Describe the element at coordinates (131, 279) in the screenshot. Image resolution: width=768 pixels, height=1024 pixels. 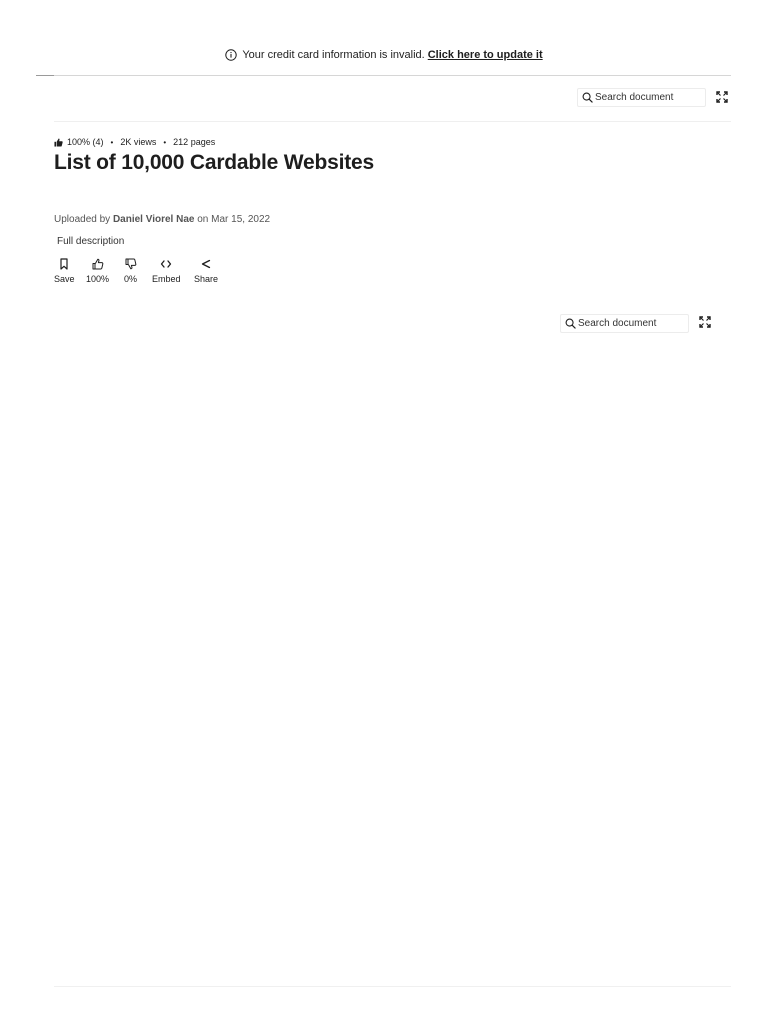
I see `dislike-percentage: 0%` at that location.